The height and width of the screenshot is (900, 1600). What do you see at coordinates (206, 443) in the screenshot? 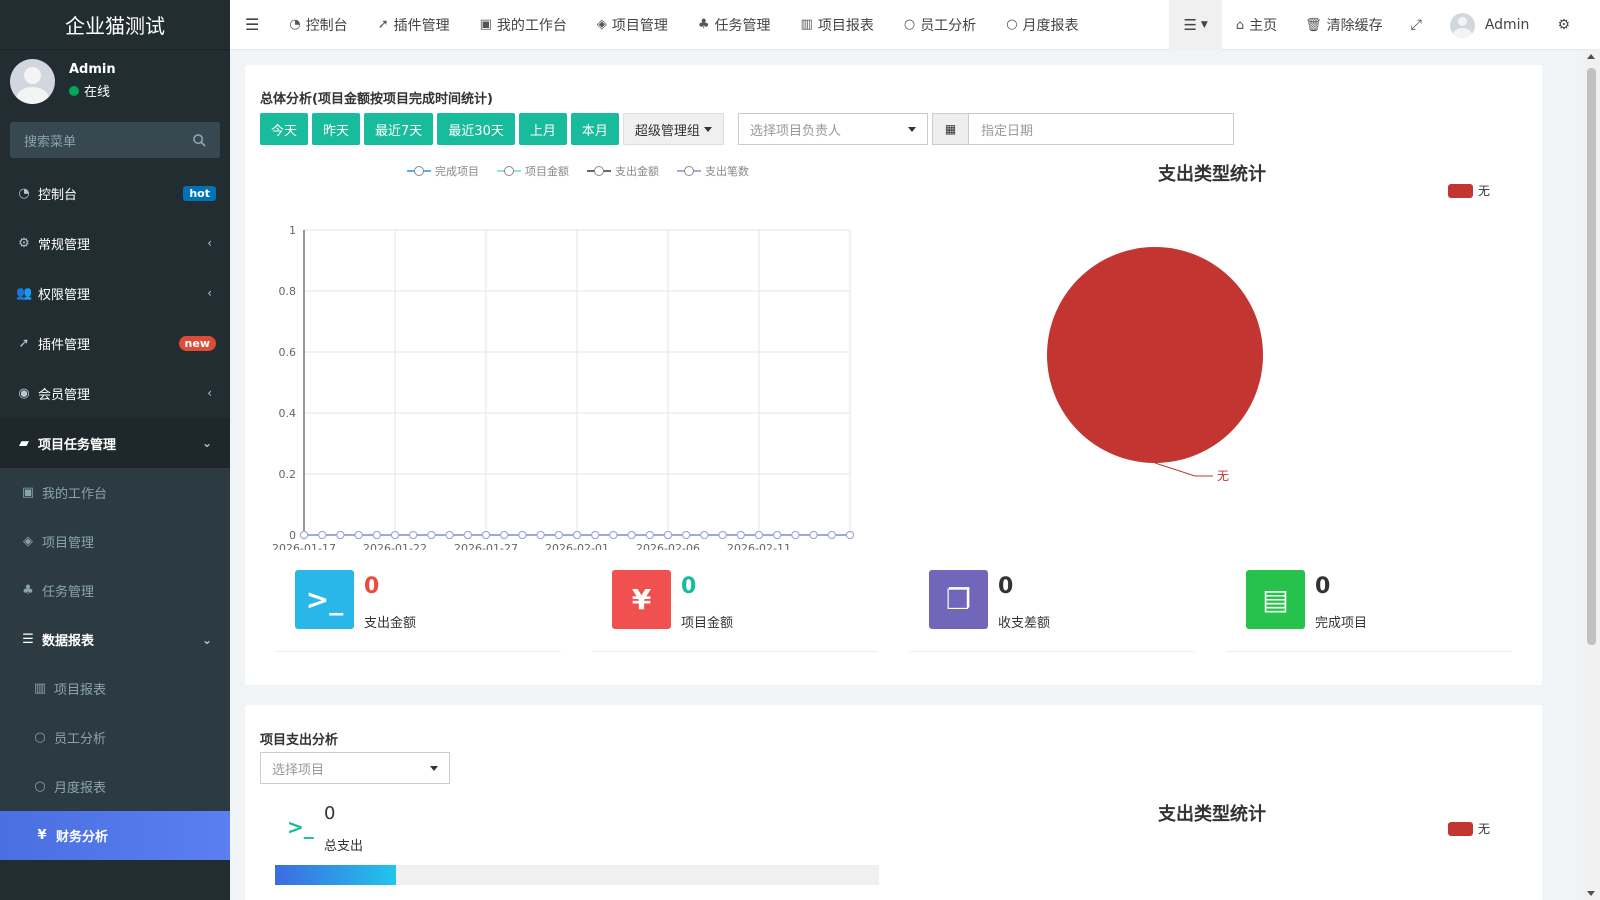
I see `chevron-down-icon: ⌄` at bounding box center [206, 443].